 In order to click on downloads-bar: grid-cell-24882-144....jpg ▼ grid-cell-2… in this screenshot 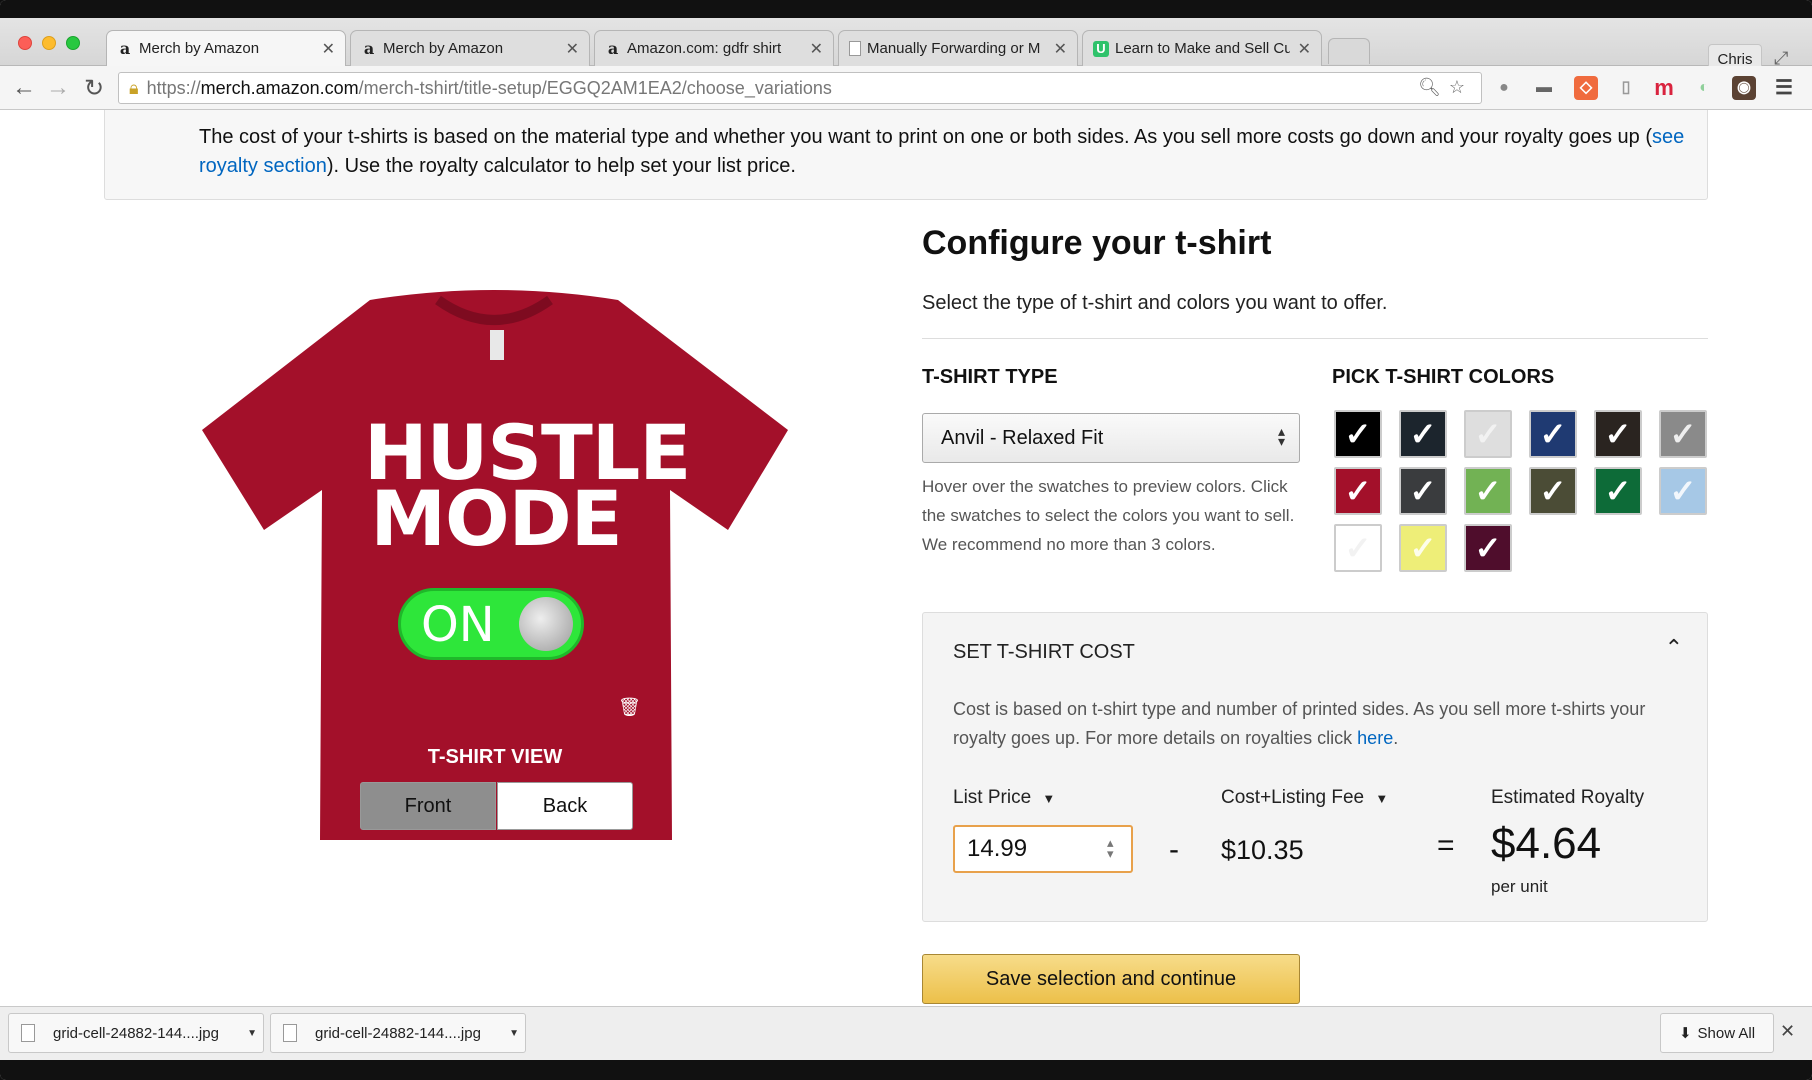, I will do `click(906, 1033)`.